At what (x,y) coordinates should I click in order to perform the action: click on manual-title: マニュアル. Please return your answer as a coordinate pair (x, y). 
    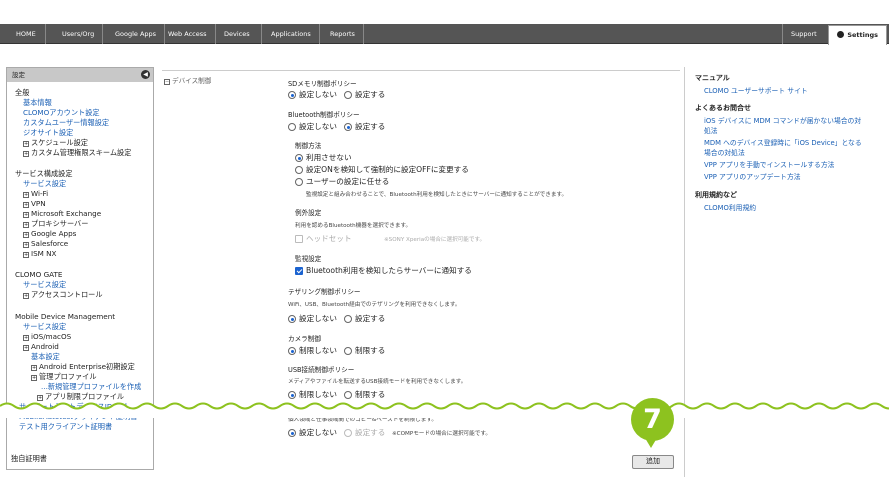
    Looking at the image, I should click on (712, 78).